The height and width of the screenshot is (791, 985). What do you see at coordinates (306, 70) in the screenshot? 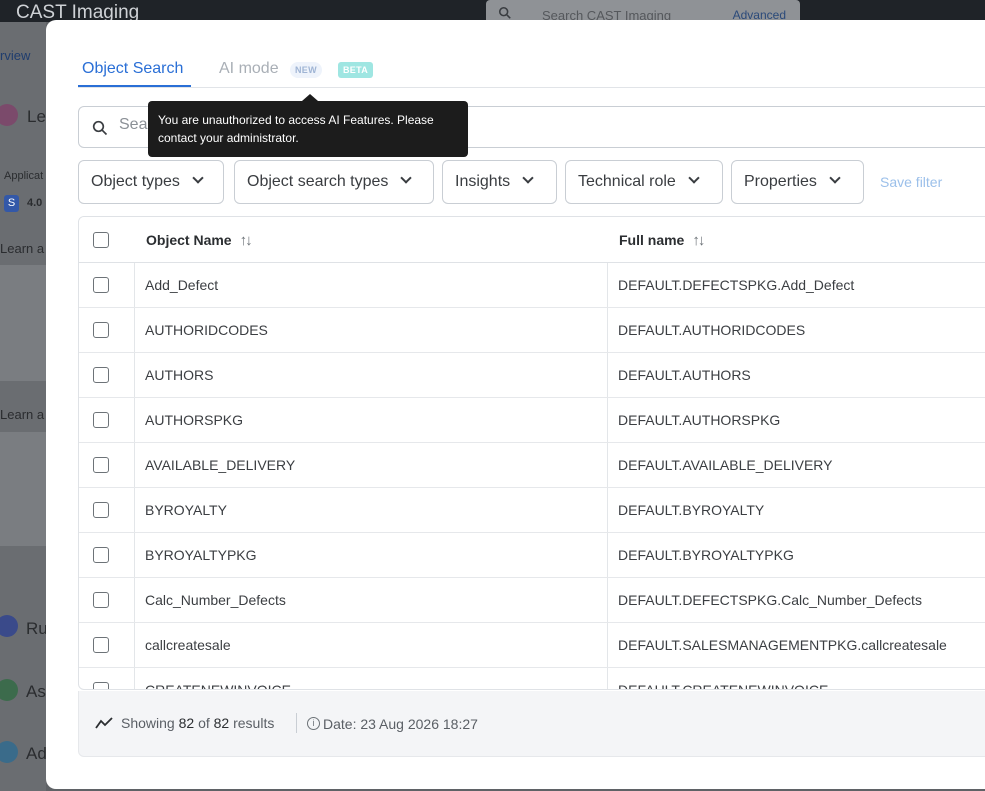
I see `new-badge: NEW` at bounding box center [306, 70].